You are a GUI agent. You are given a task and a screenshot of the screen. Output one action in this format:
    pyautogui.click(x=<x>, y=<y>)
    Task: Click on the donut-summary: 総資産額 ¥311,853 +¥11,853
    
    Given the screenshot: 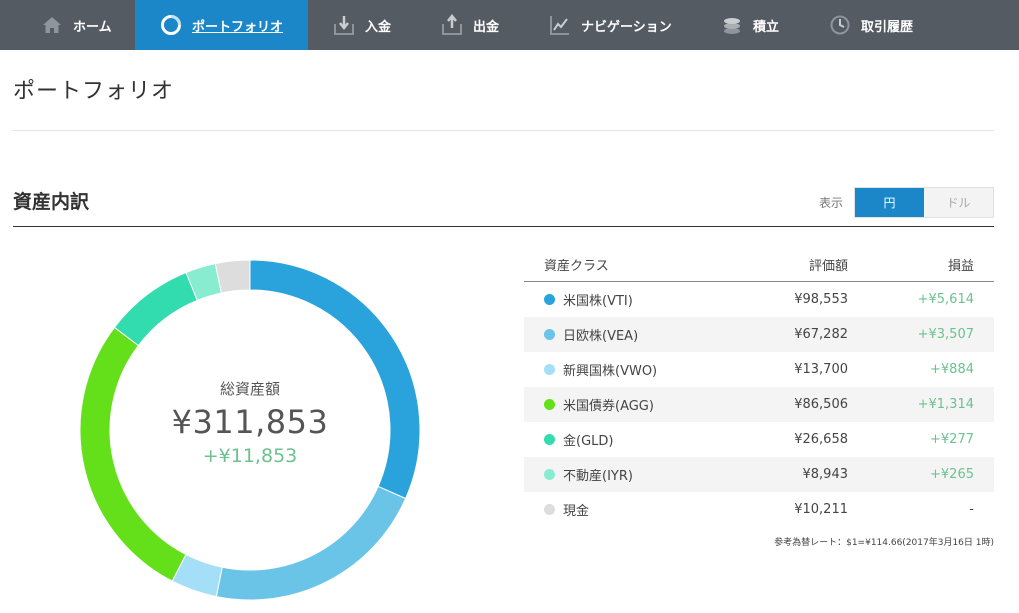 What is the action you would take?
    pyautogui.click(x=250, y=422)
    